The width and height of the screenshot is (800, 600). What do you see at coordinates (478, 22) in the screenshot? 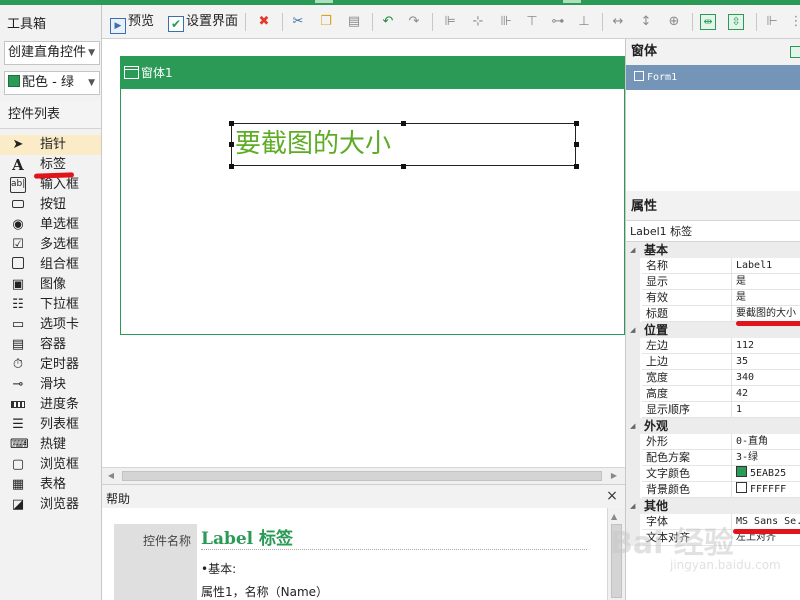
I see `align-center-icon: ⊹` at bounding box center [478, 22].